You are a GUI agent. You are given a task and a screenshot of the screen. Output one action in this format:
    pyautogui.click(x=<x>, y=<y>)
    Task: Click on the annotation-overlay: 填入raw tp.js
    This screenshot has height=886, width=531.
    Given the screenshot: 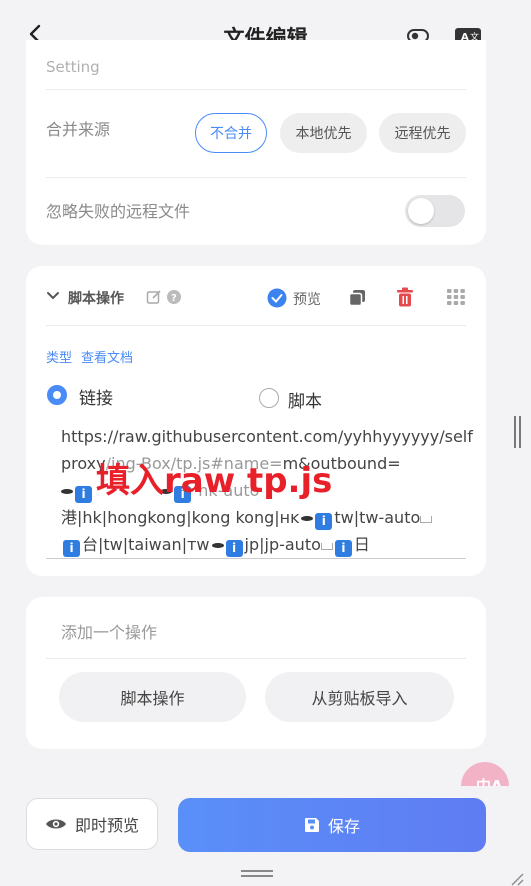 What is the action you would take?
    pyautogui.click(x=214, y=481)
    